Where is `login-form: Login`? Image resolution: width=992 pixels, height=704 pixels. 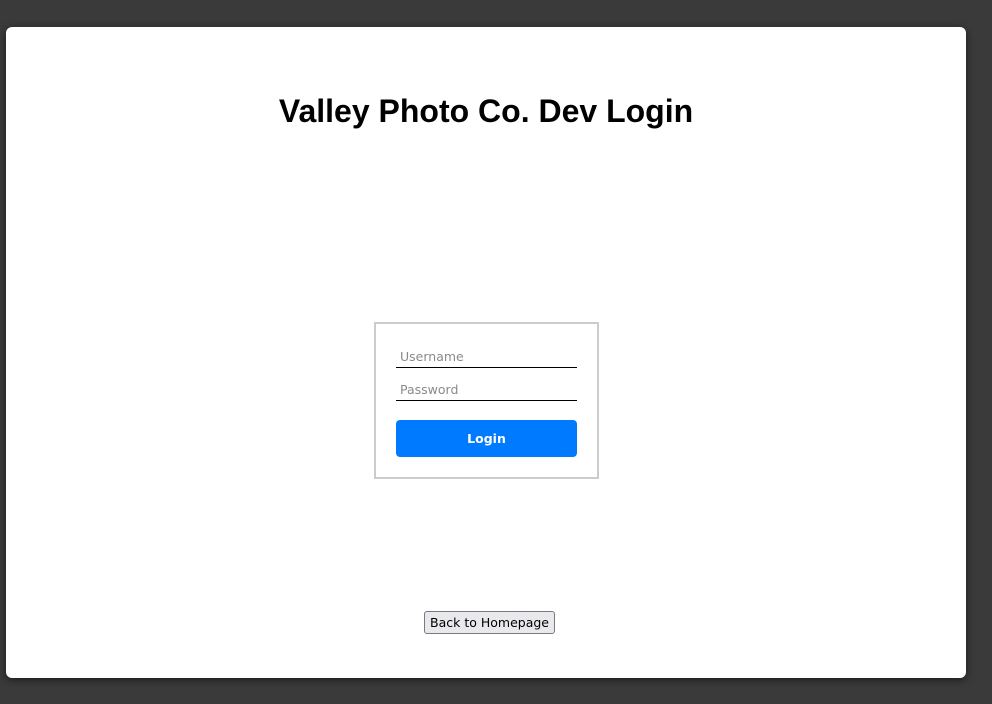 login-form: Login is located at coordinates (486, 400).